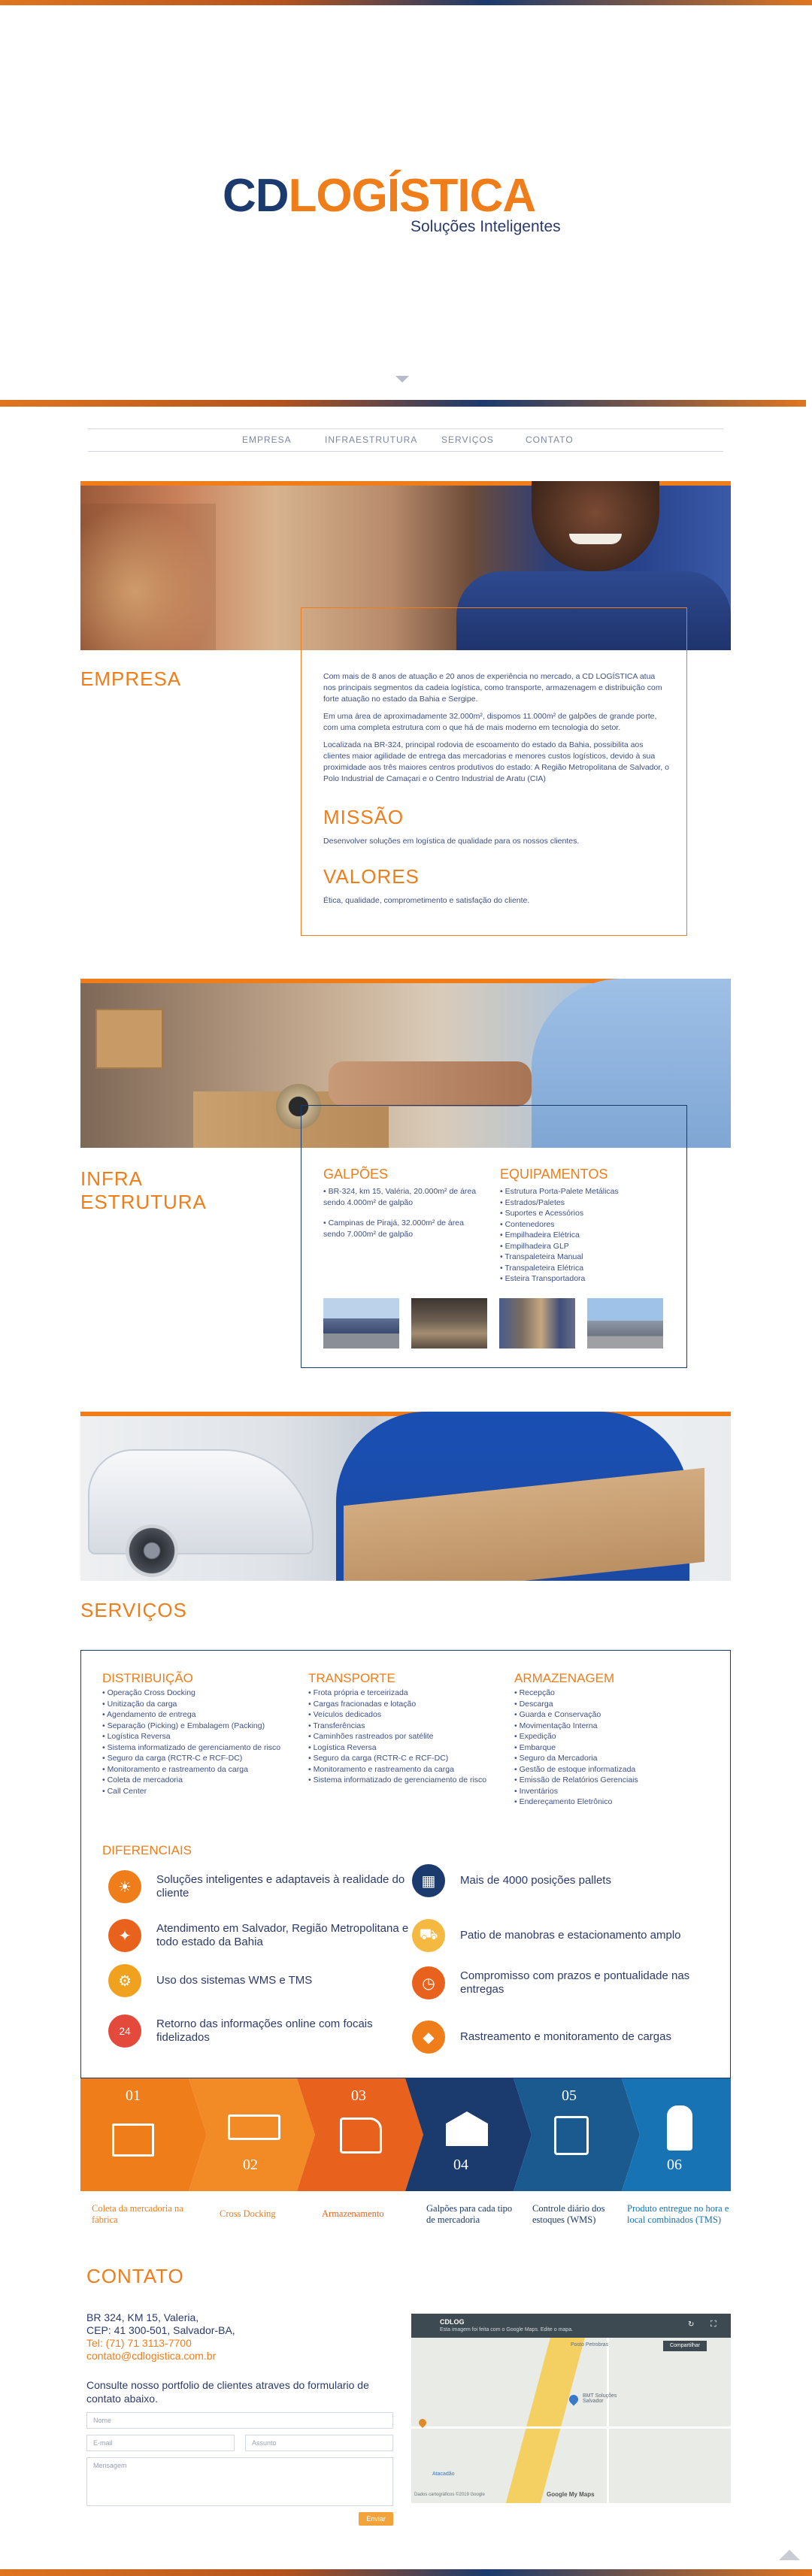 This screenshot has width=812, height=2576. I want to click on servicos-photo, so click(405, 1496).